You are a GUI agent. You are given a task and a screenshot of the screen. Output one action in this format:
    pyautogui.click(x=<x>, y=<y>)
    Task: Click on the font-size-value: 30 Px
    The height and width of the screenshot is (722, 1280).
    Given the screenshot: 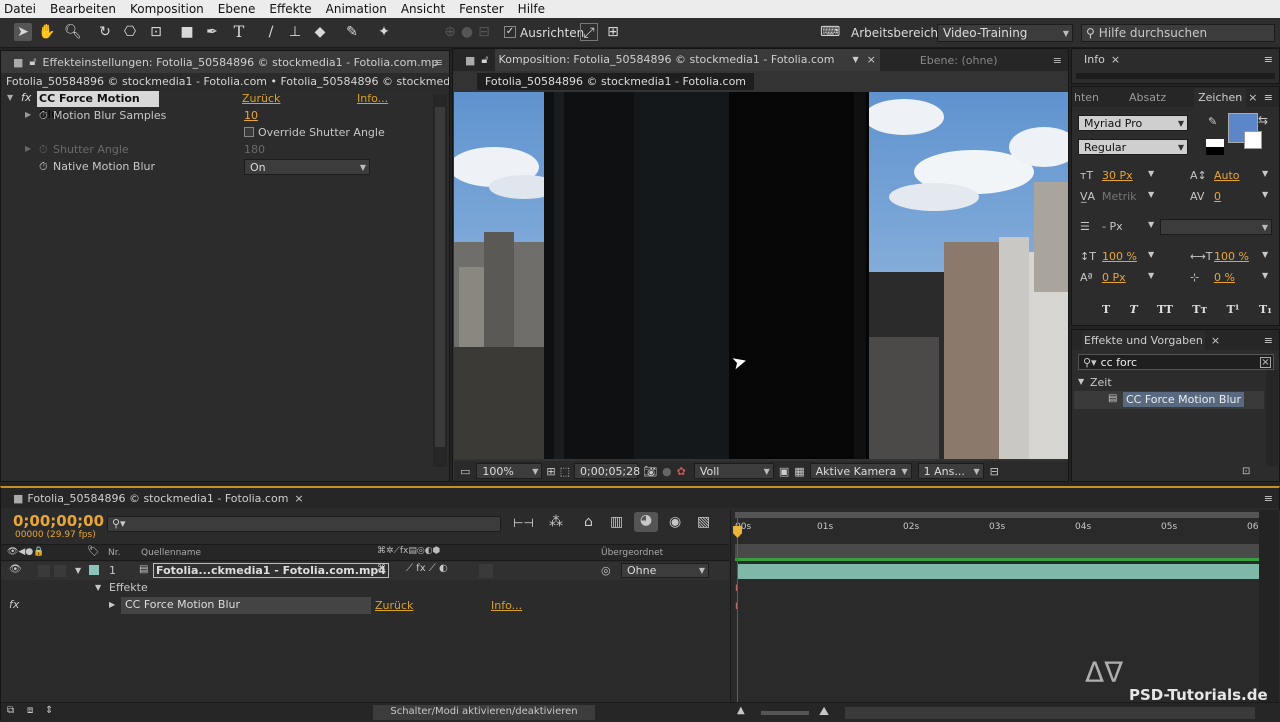 What is the action you would take?
    pyautogui.click(x=1117, y=175)
    